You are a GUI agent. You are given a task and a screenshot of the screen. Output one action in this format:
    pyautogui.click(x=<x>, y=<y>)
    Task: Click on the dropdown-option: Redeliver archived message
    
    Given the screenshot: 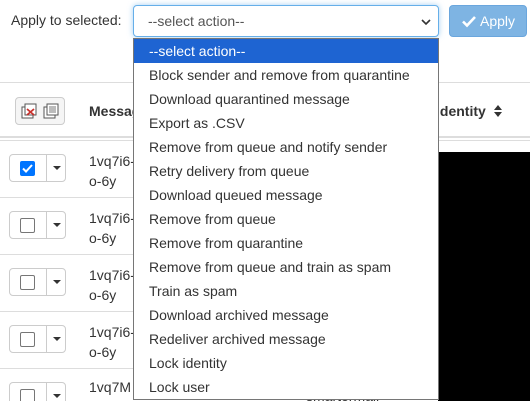 What is the action you would take?
    pyautogui.click(x=286, y=339)
    